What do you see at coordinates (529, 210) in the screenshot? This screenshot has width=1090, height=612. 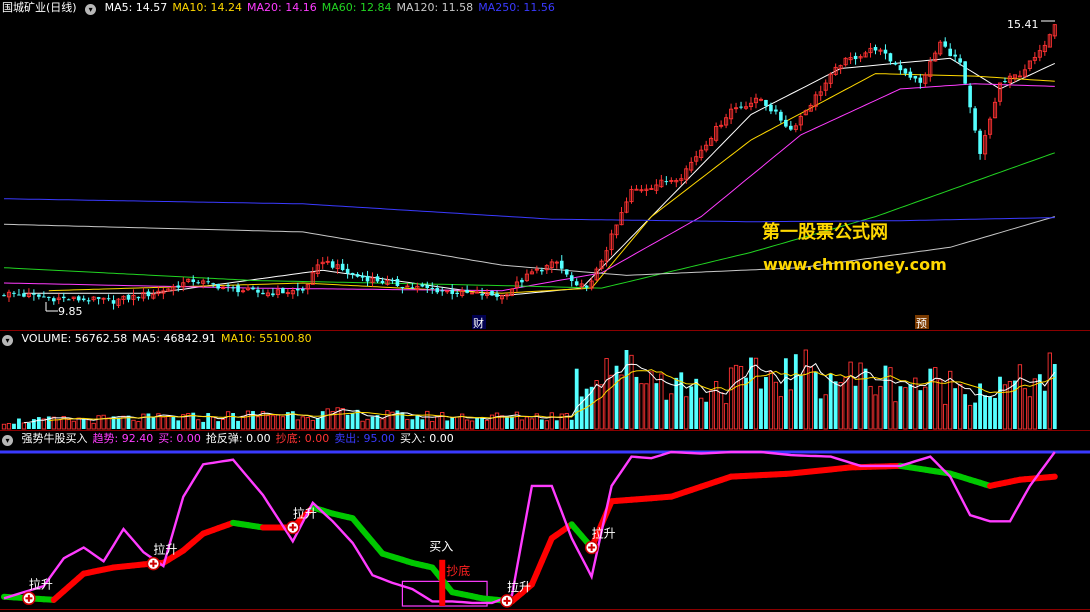 I see `ma-line-ma250` at bounding box center [529, 210].